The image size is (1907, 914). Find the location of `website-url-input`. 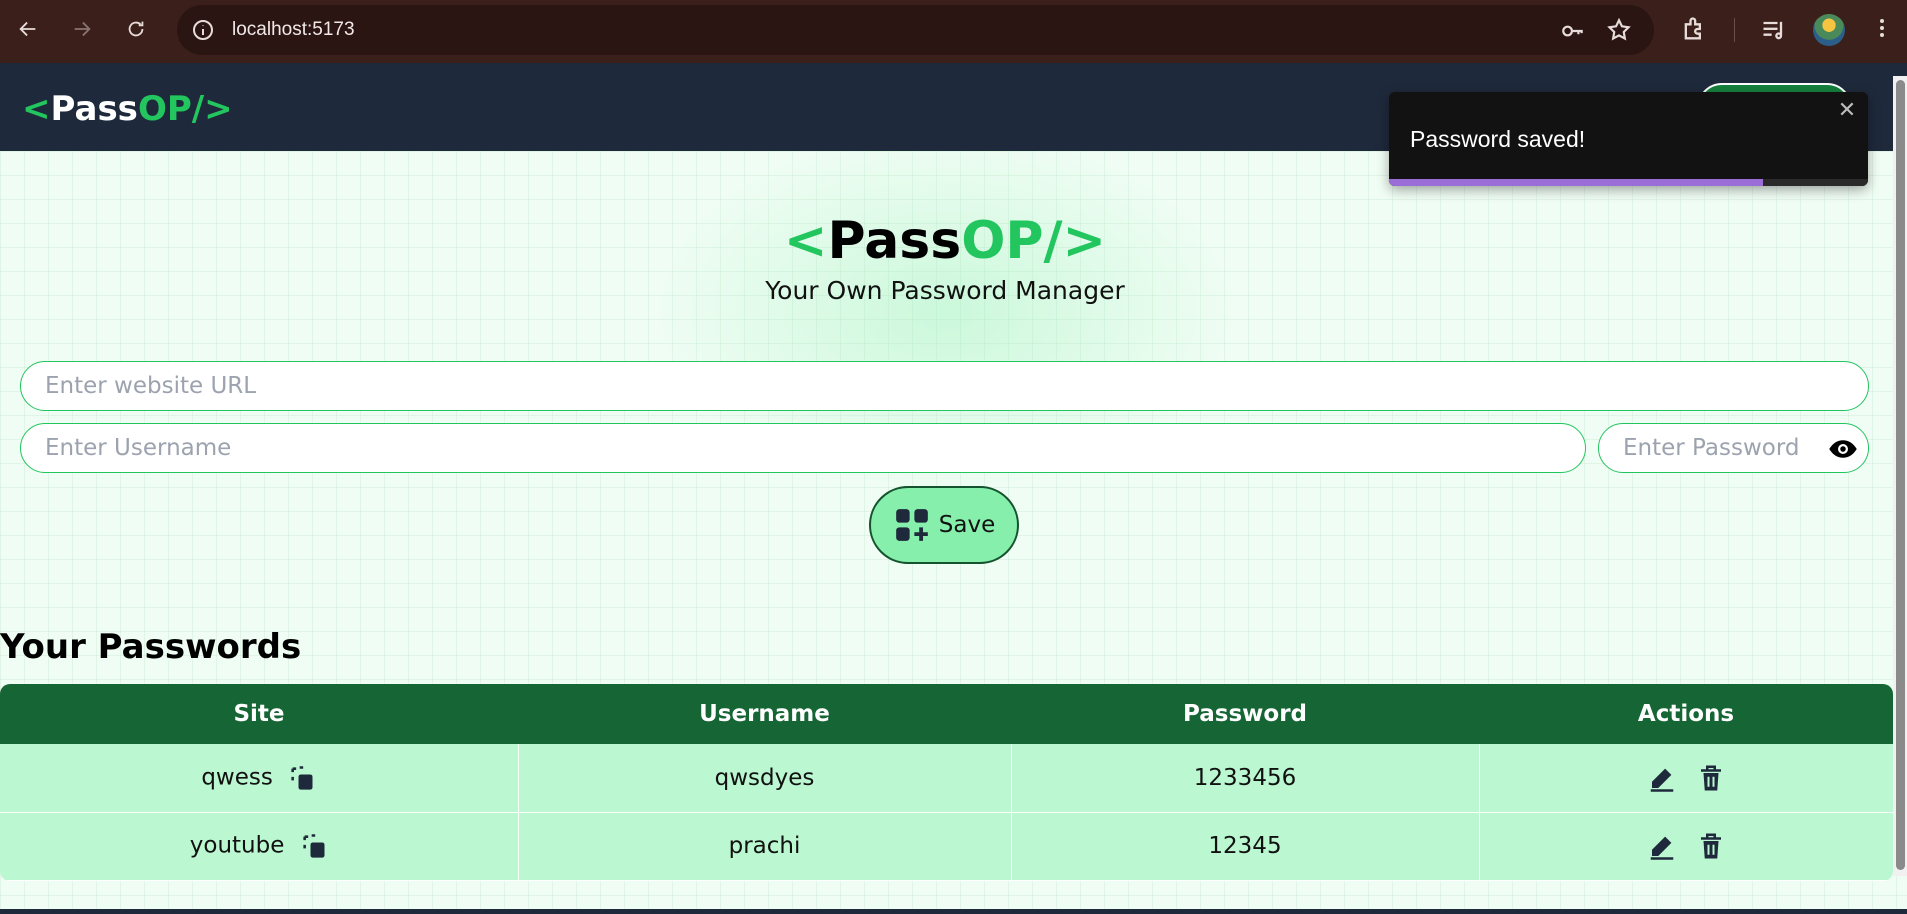

website-url-input is located at coordinates (944, 386).